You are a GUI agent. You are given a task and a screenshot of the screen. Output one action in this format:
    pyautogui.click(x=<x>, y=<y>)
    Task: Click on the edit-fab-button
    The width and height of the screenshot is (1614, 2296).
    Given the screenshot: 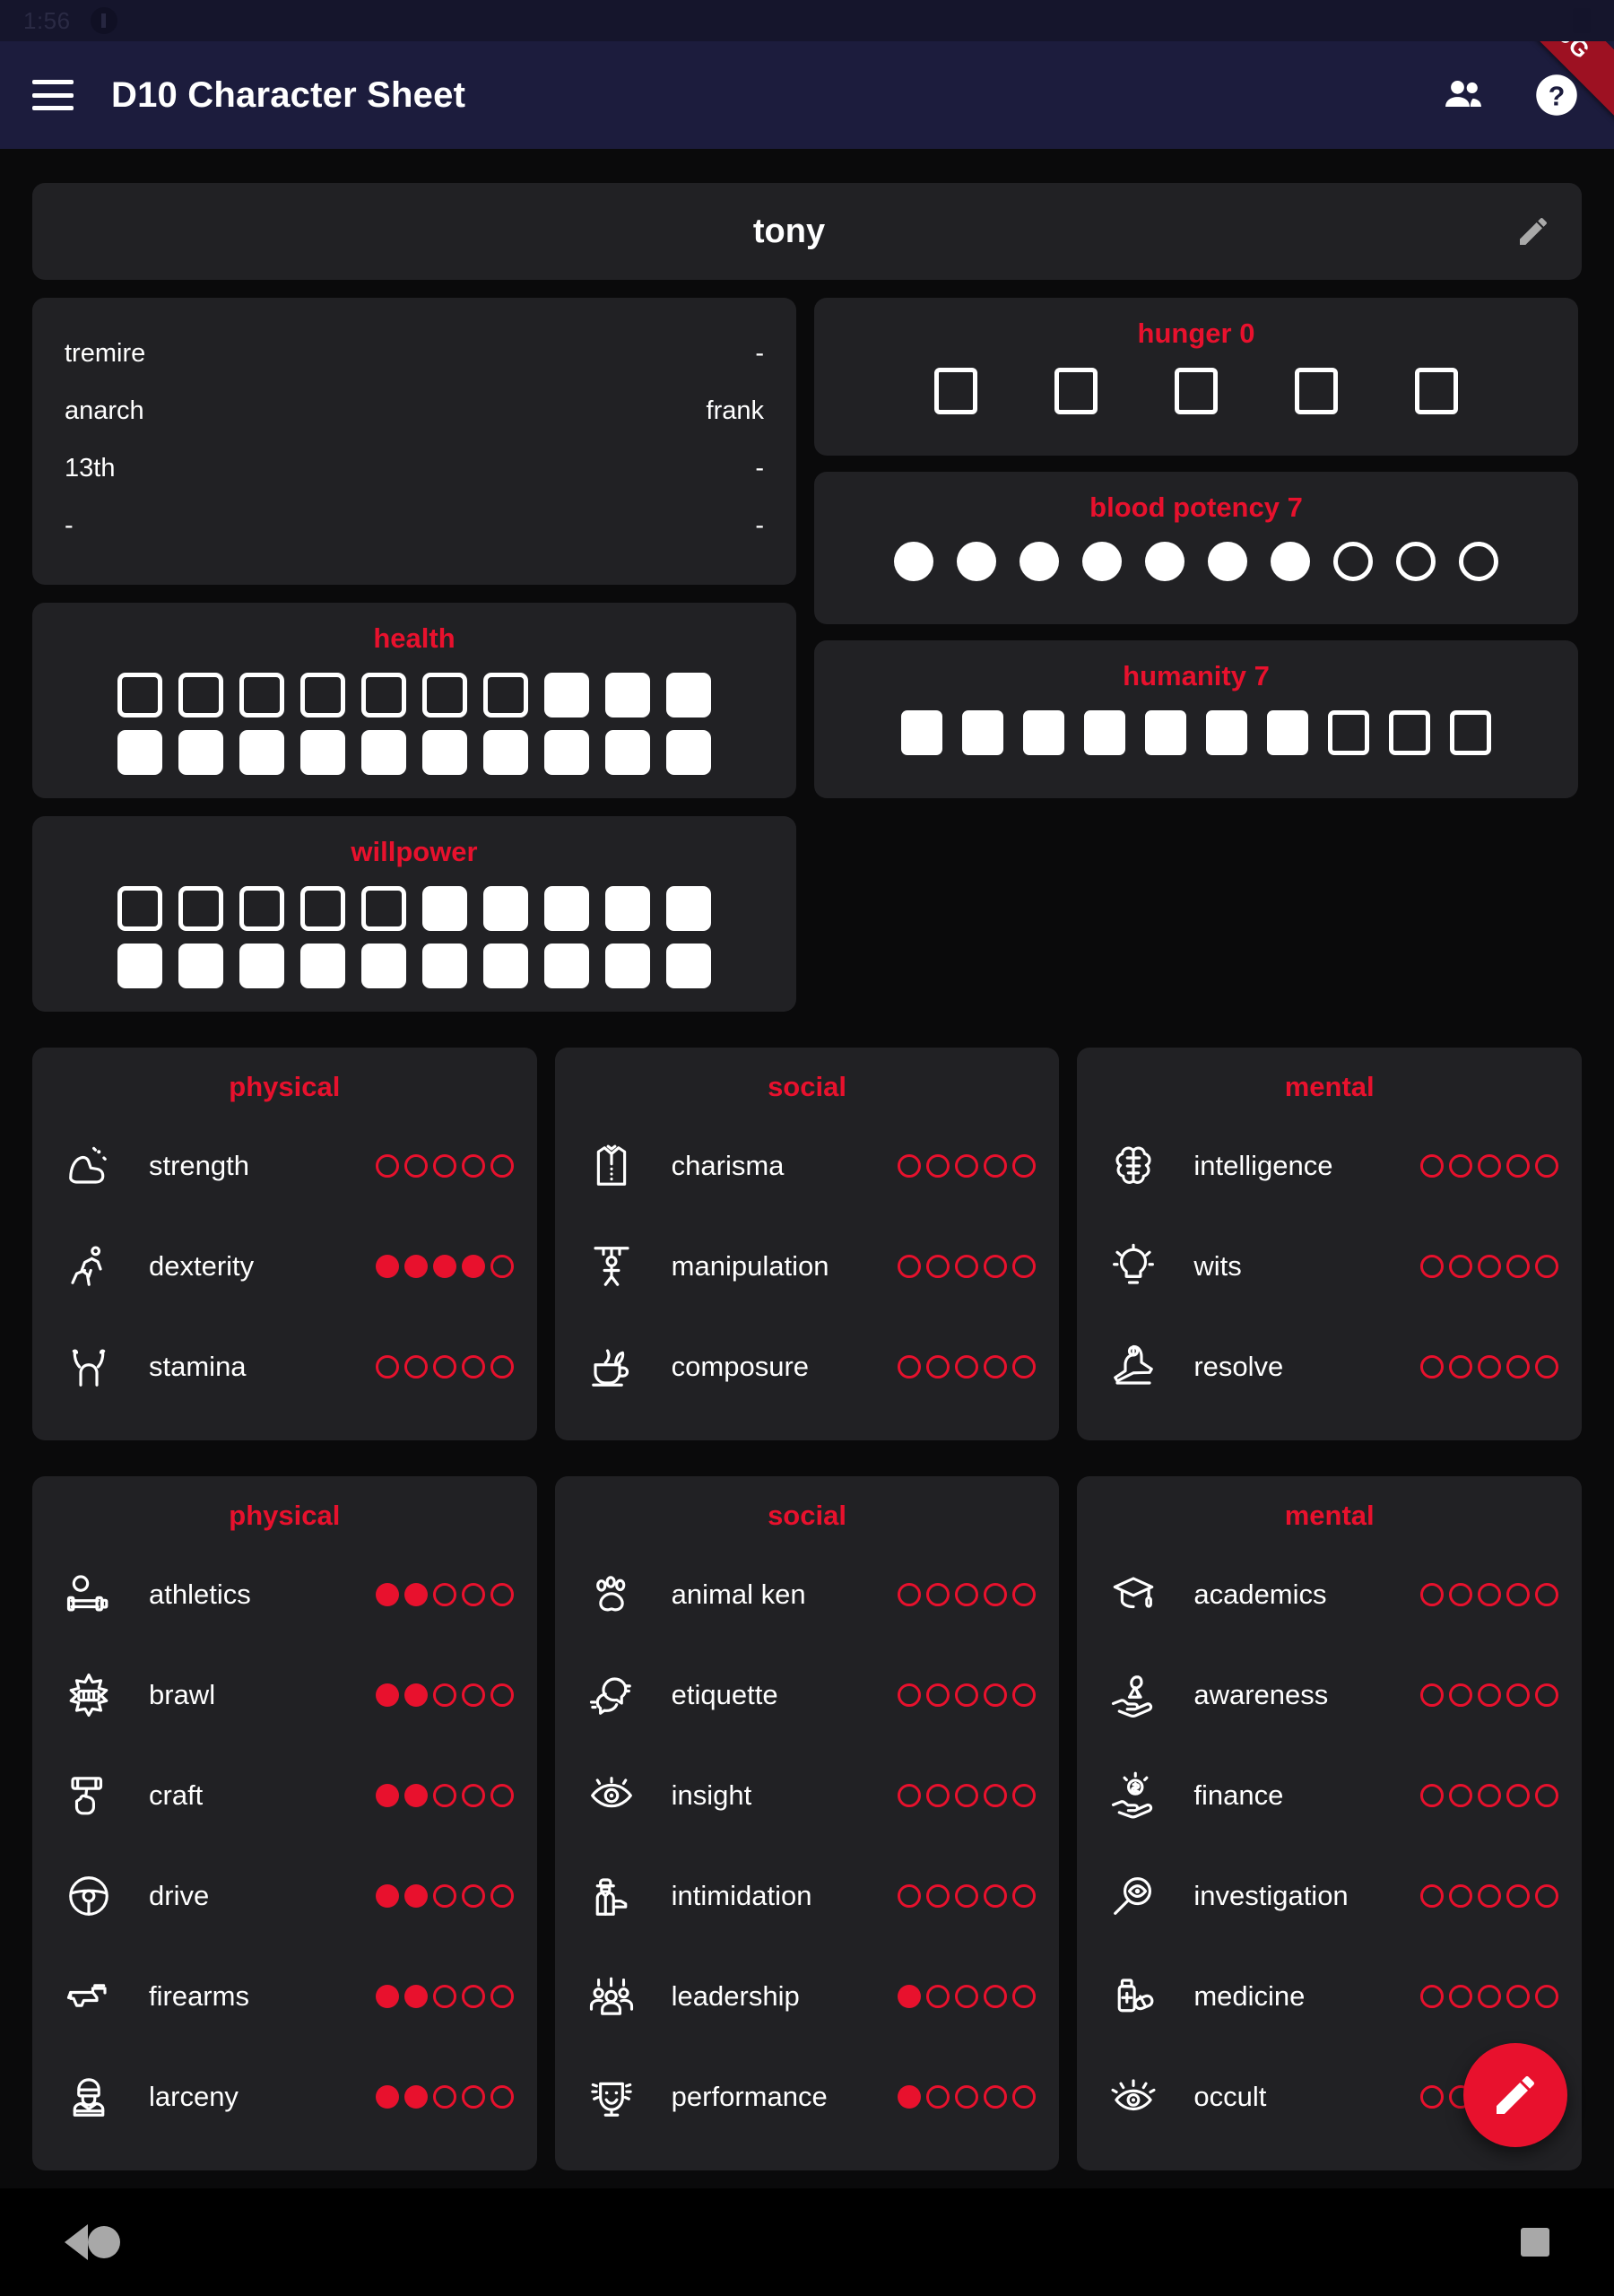 What is the action you would take?
    pyautogui.click(x=1515, y=2095)
    